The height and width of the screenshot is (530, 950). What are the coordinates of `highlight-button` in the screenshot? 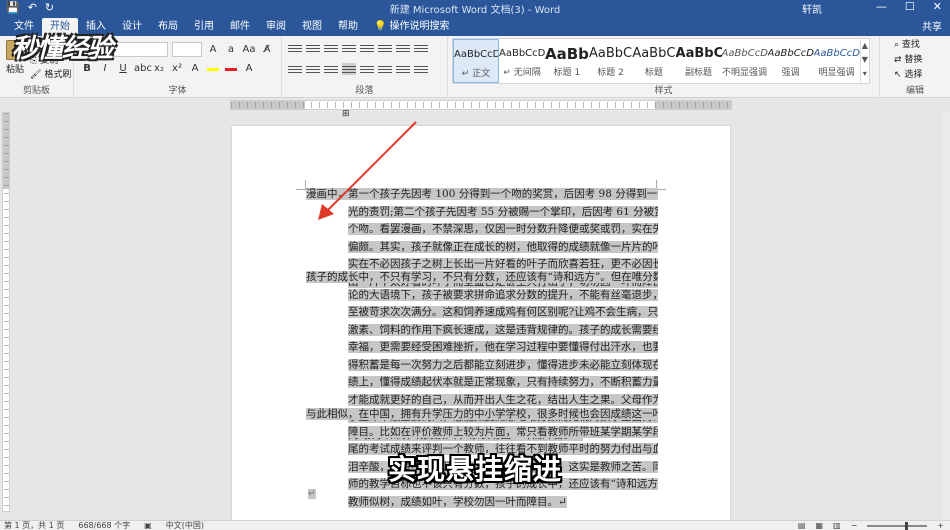 It's located at (213, 69).